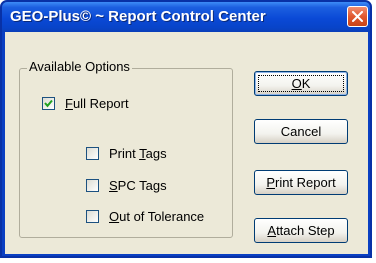 The width and height of the screenshot is (376, 263). I want to click on close-button, so click(357, 16).